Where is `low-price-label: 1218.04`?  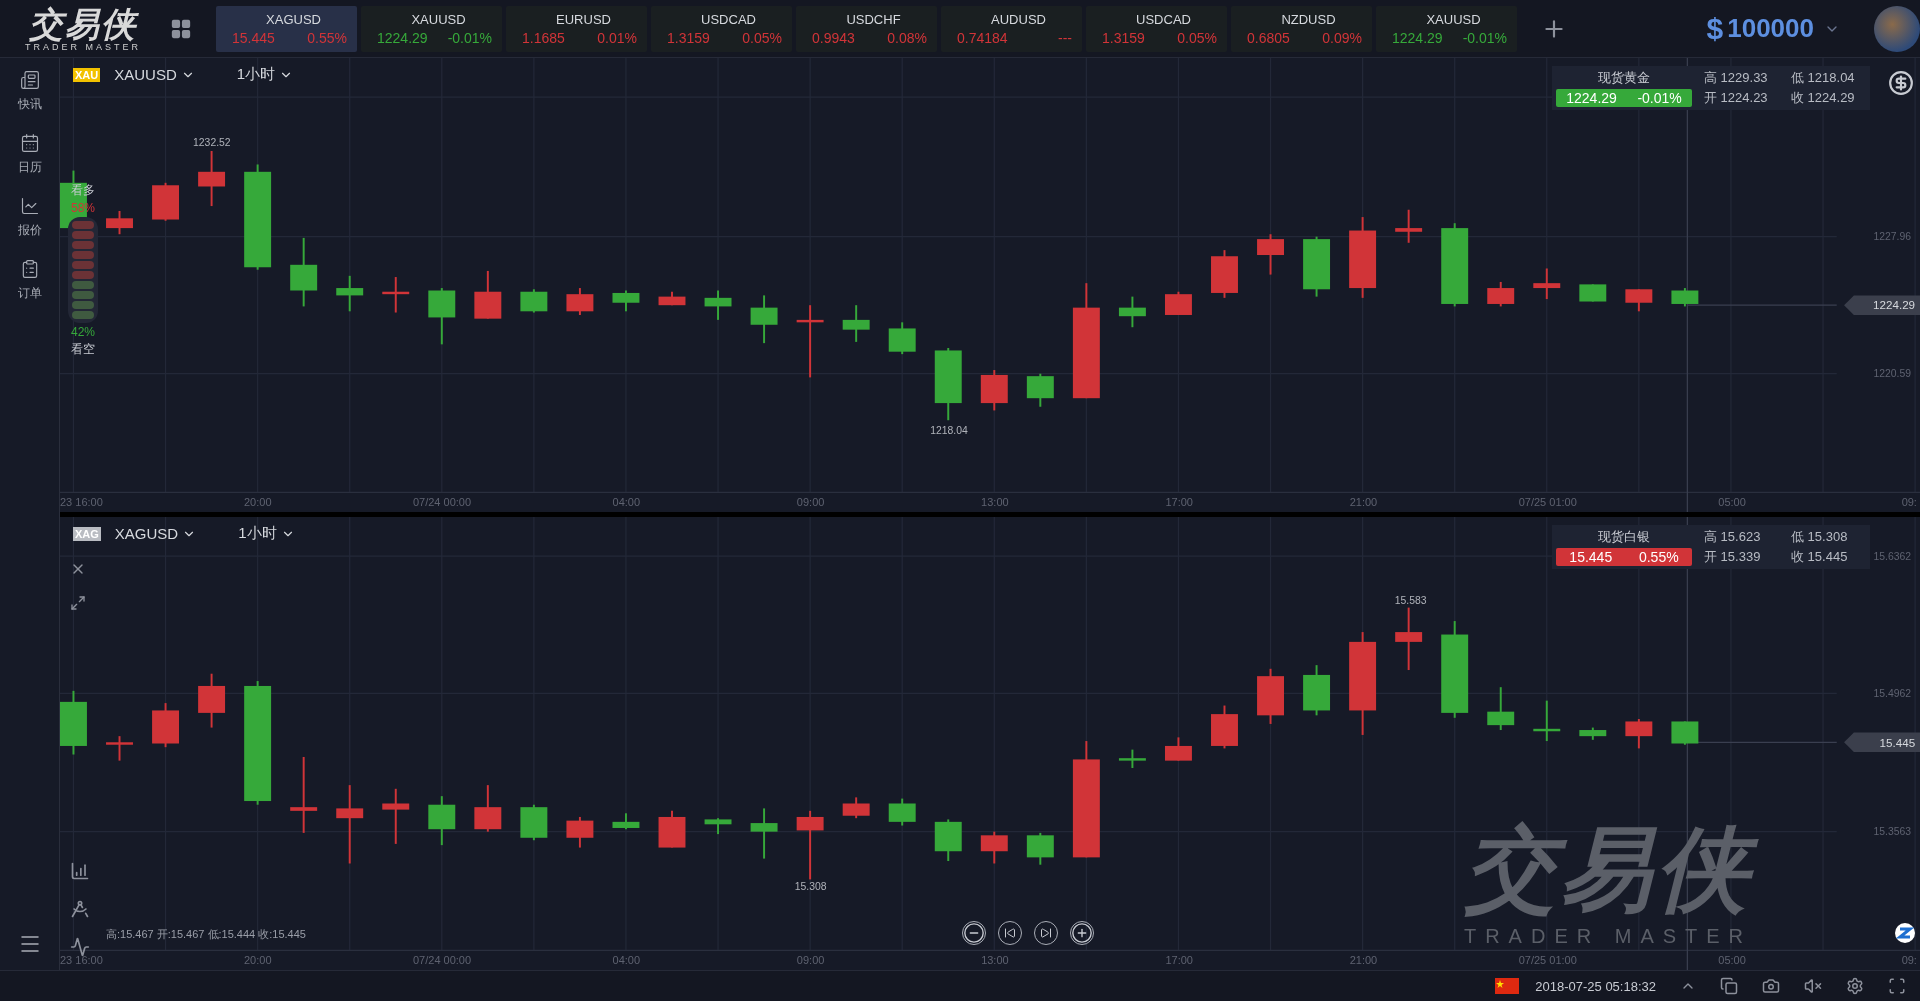 low-price-label: 1218.04 is located at coordinates (949, 430).